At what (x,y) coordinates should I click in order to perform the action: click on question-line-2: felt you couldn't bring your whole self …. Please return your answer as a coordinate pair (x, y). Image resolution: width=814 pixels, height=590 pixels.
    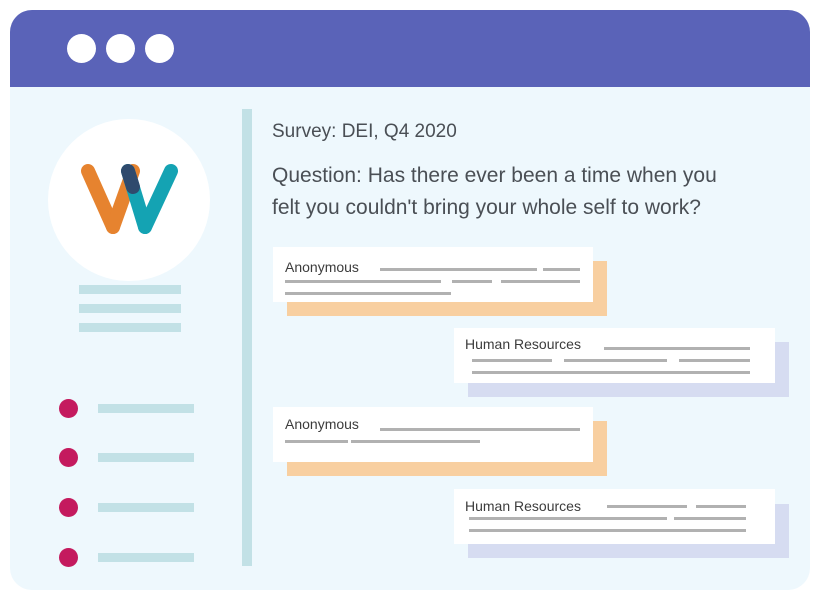
    Looking at the image, I should click on (486, 207).